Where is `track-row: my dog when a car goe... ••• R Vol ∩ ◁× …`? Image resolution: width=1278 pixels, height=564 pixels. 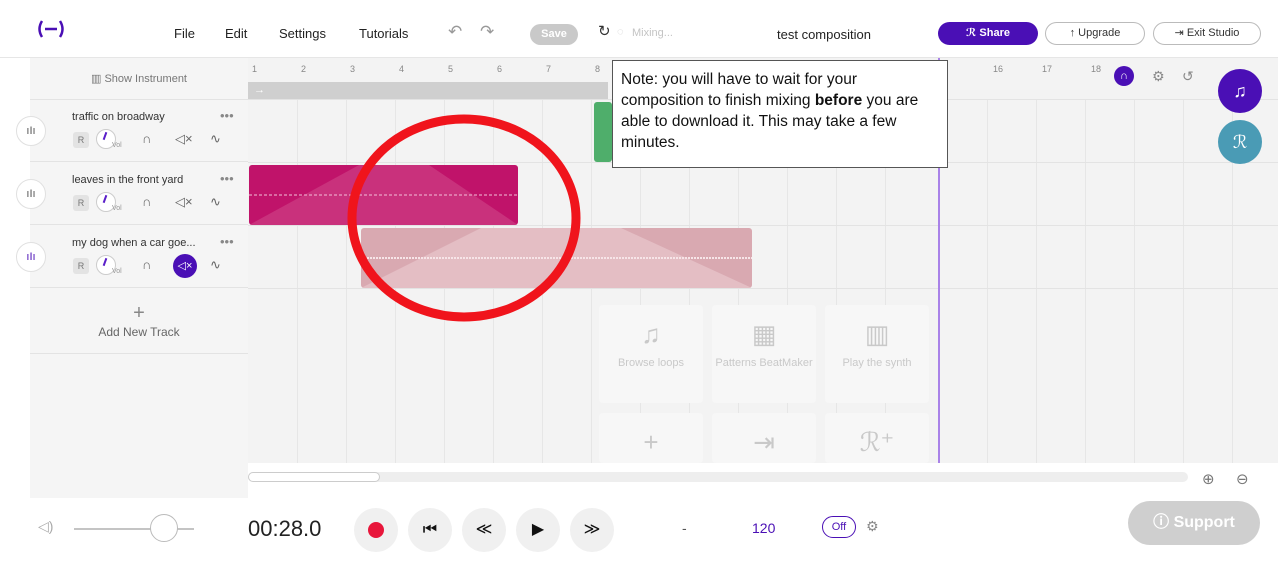
track-row: my dog when a car goe... ••• R Vol ∩ ◁× … is located at coordinates (139, 257).